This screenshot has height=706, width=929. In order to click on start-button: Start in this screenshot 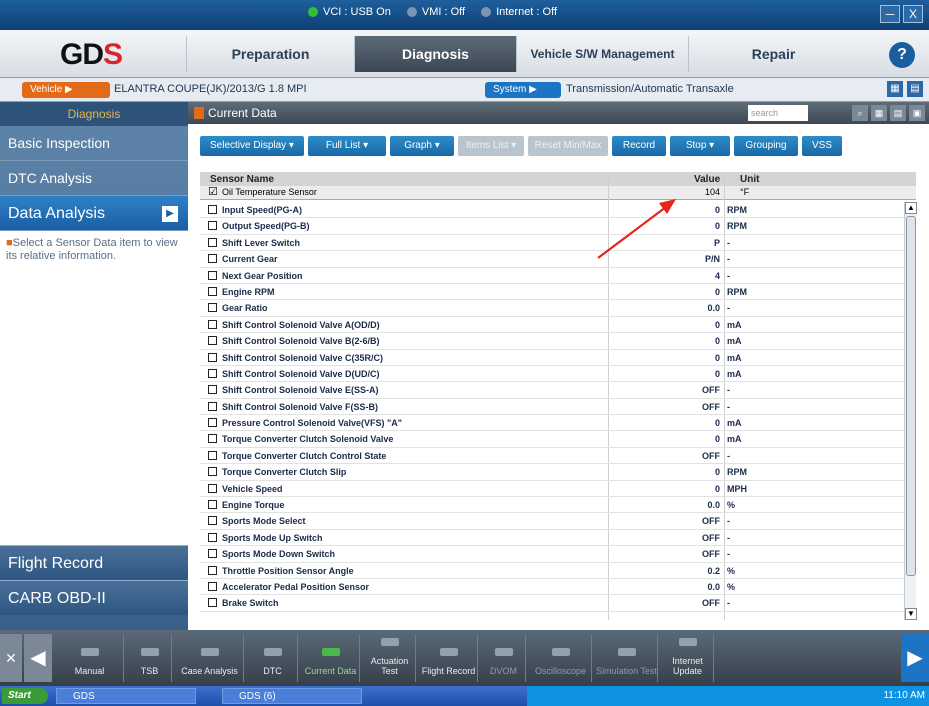, I will do `click(25, 696)`.